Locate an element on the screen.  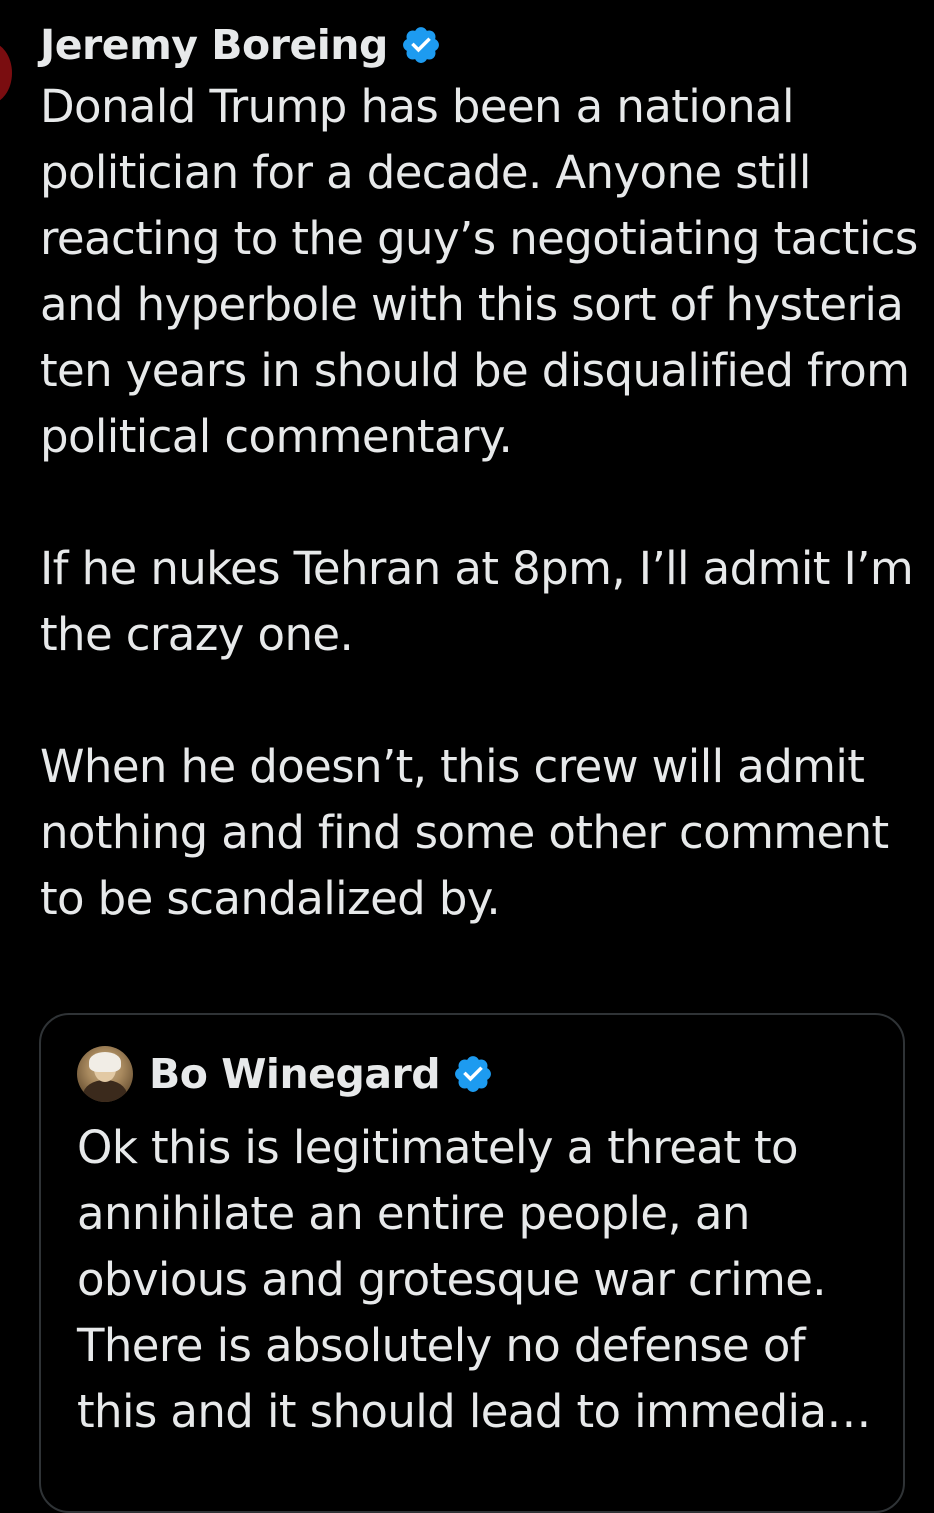
quoted-author-row: Bo Winegard is located at coordinates (285, 1074).